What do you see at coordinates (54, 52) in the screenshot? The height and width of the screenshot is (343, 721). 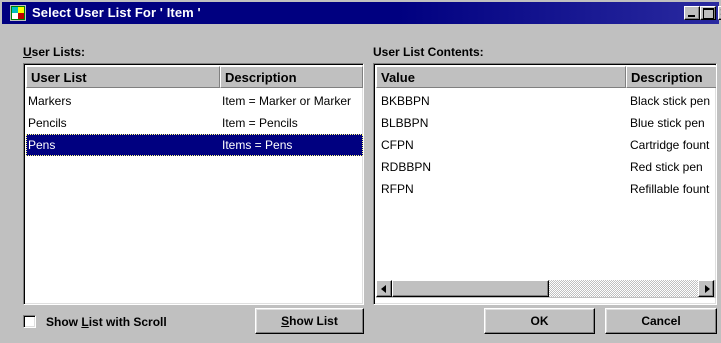 I see `user-lists-label: User Lists:` at bounding box center [54, 52].